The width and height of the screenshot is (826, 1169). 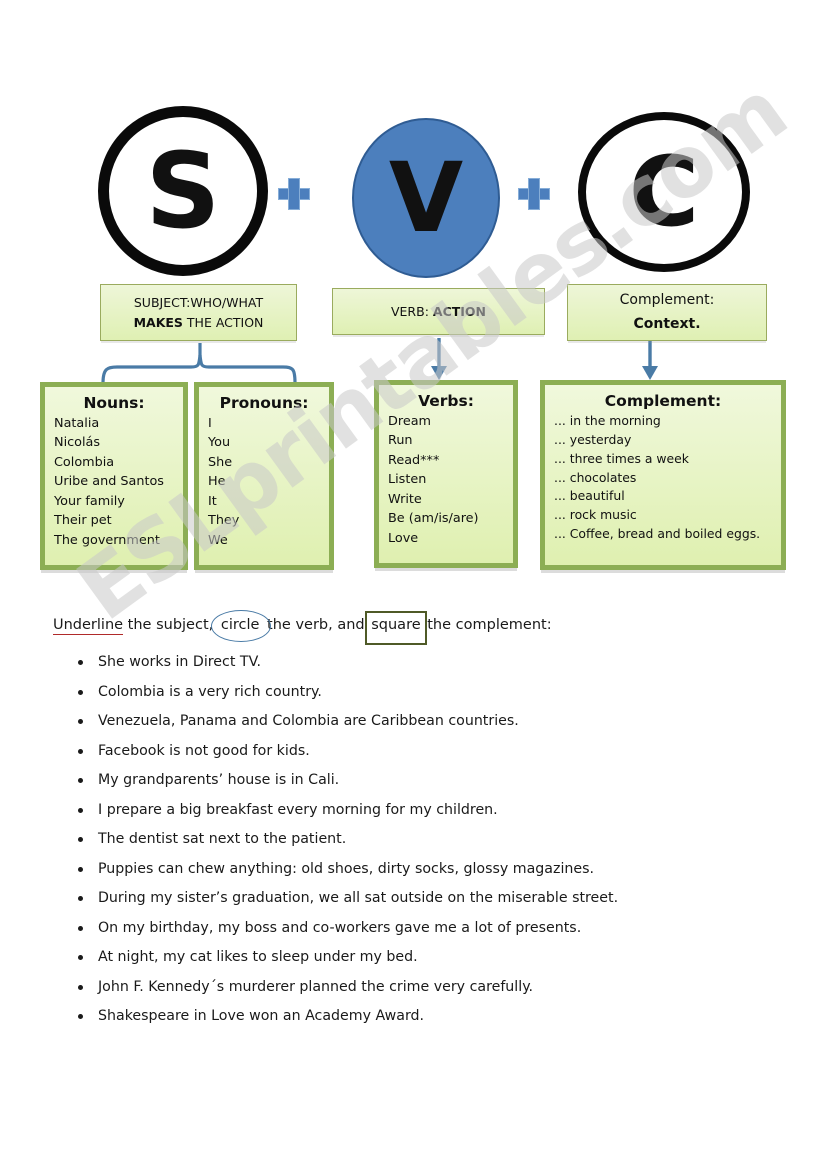 I want to click on verb-circle-letter: V, so click(x=426, y=198).